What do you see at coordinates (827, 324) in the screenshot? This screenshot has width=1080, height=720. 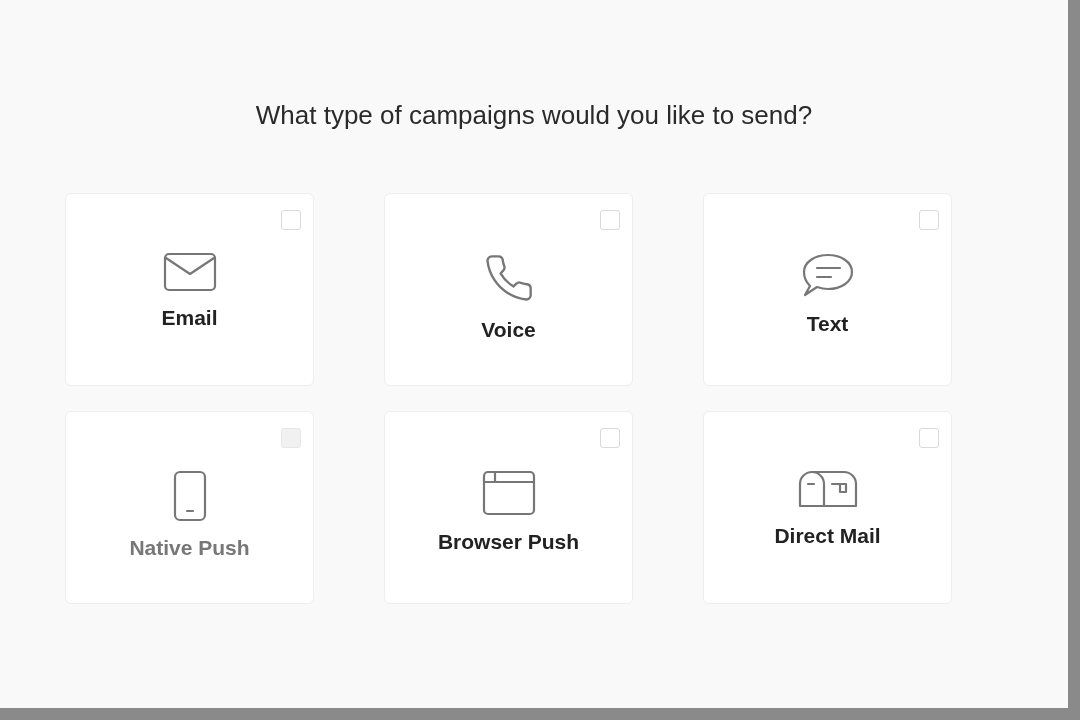 I see `card-label: Text` at bounding box center [827, 324].